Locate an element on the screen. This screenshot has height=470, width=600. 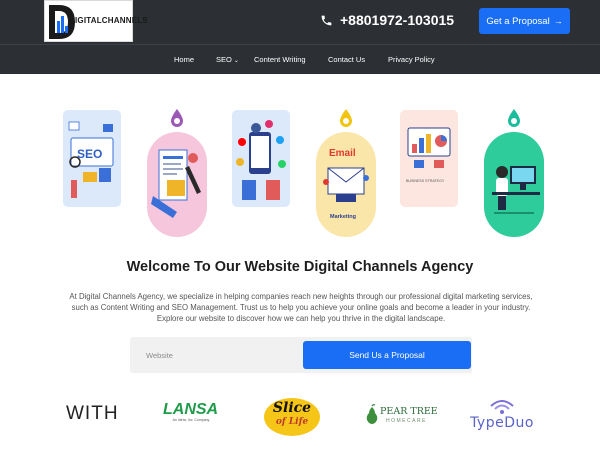
nav-item-seo: SEO ⌄ is located at coordinates (227, 60).